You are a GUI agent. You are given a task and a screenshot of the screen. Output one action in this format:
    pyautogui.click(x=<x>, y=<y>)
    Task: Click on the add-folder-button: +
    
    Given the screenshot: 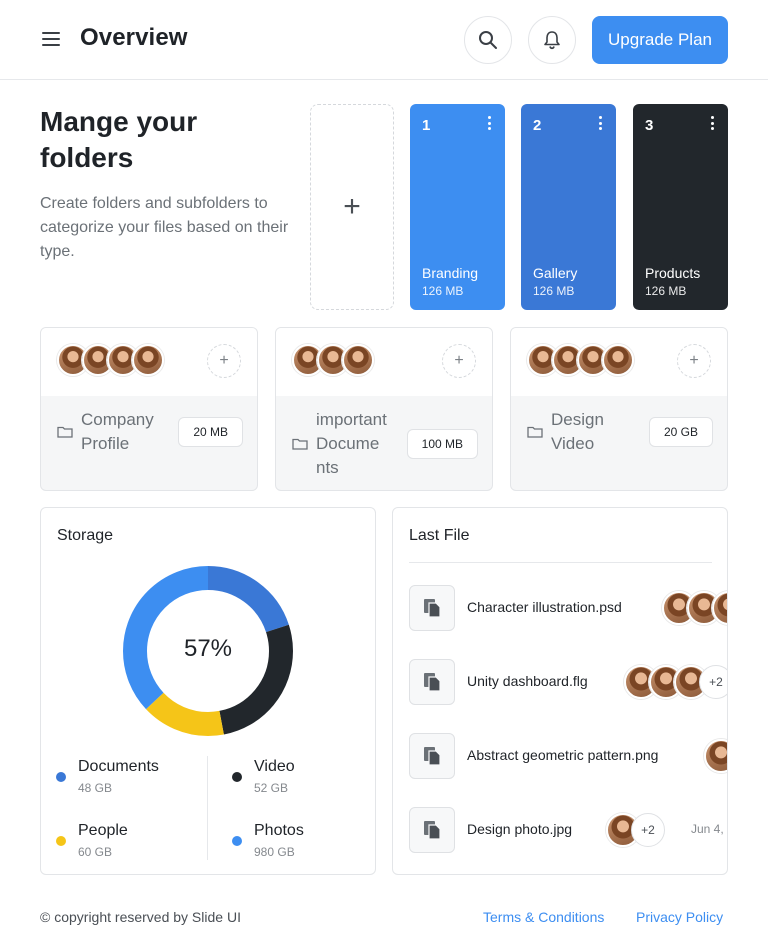 What is the action you would take?
    pyautogui.click(x=352, y=207)
    